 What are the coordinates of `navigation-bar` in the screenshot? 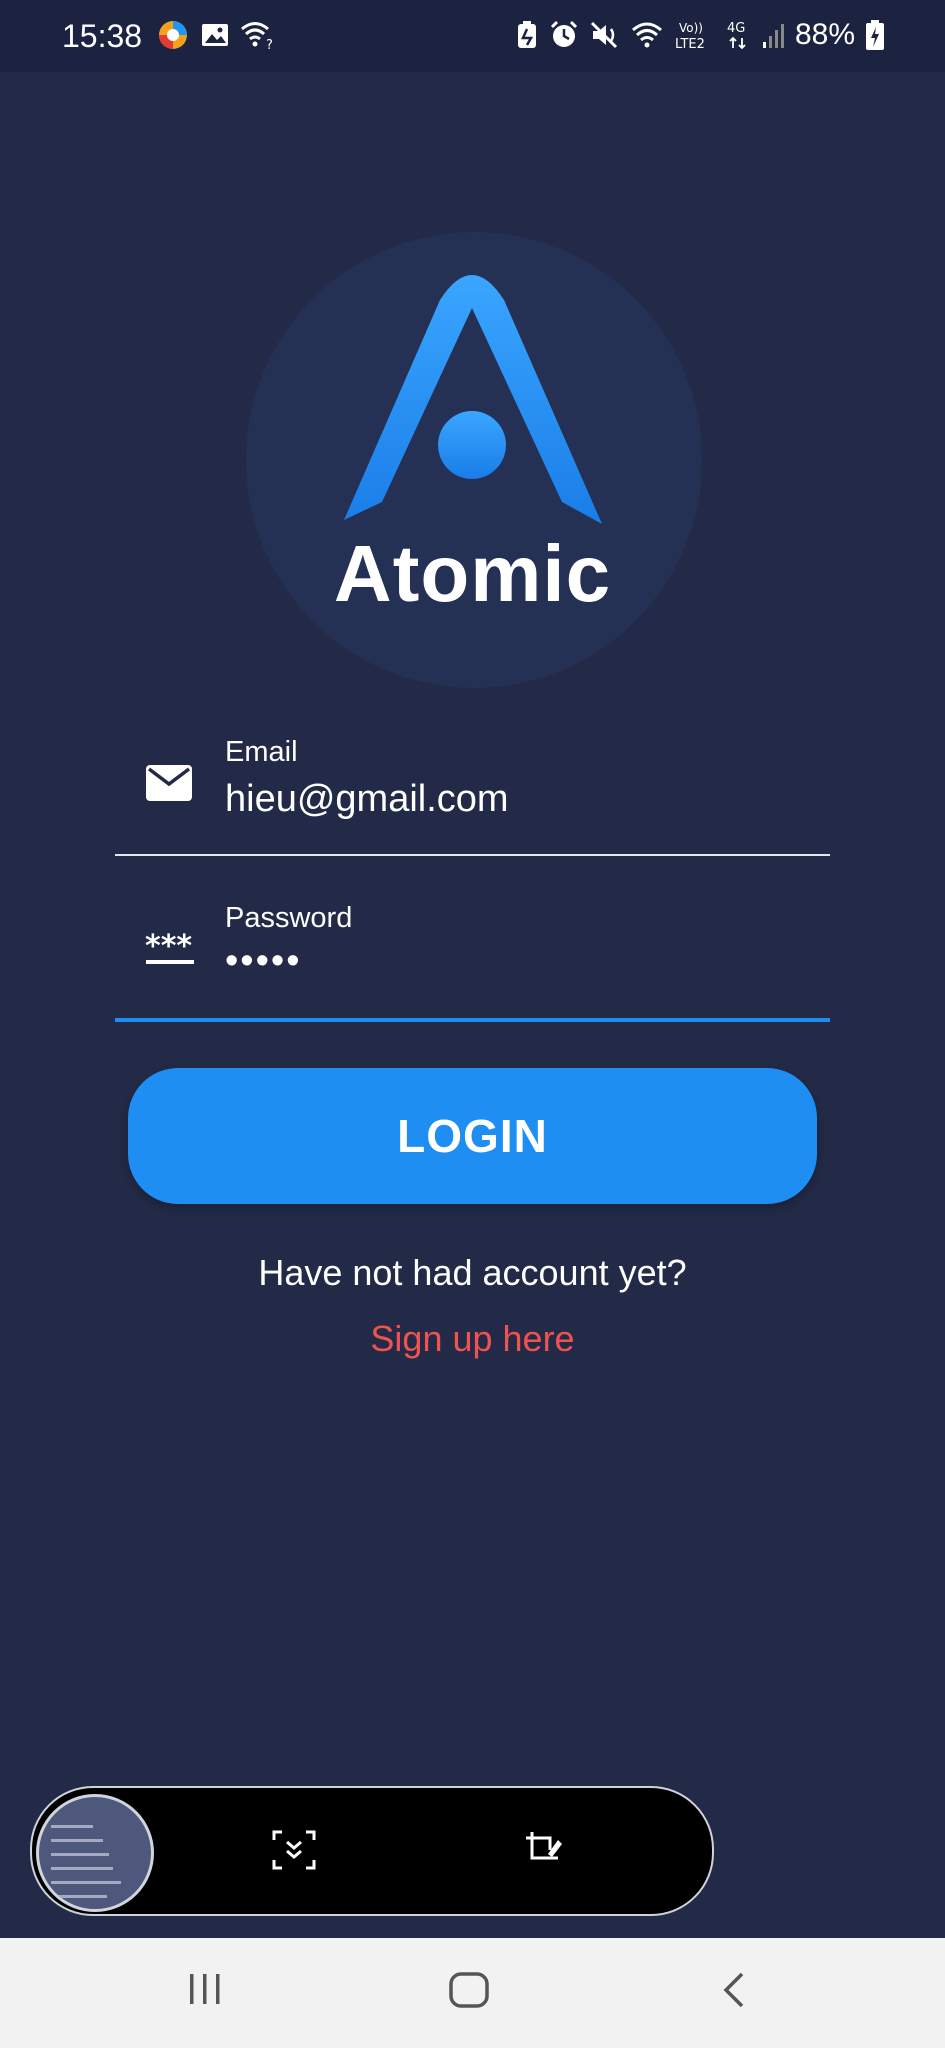 It's located at (472, 1993).